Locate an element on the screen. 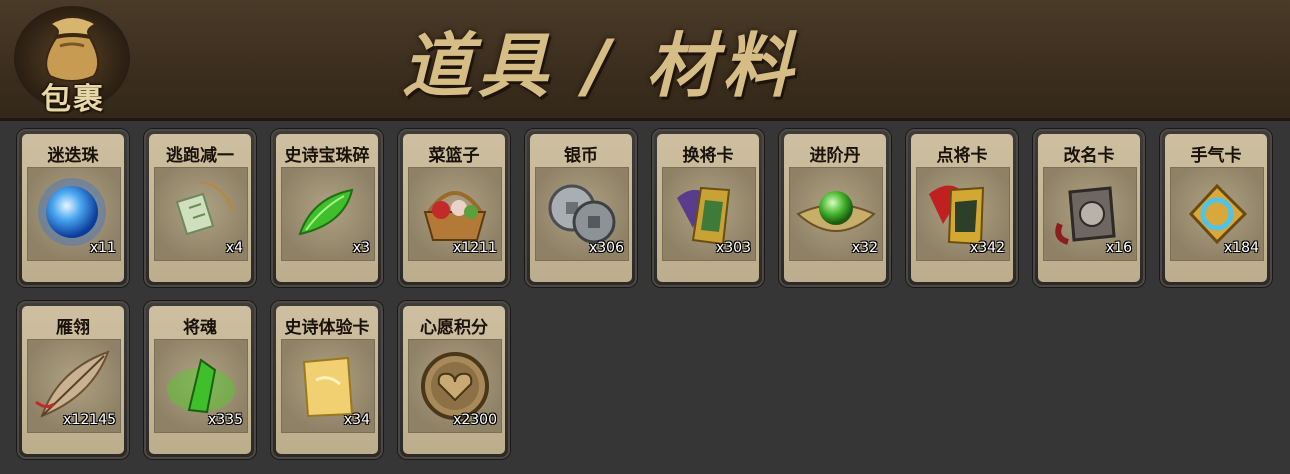  item-card: 心愿积分 x2300 is located at coordinates (454, 380).